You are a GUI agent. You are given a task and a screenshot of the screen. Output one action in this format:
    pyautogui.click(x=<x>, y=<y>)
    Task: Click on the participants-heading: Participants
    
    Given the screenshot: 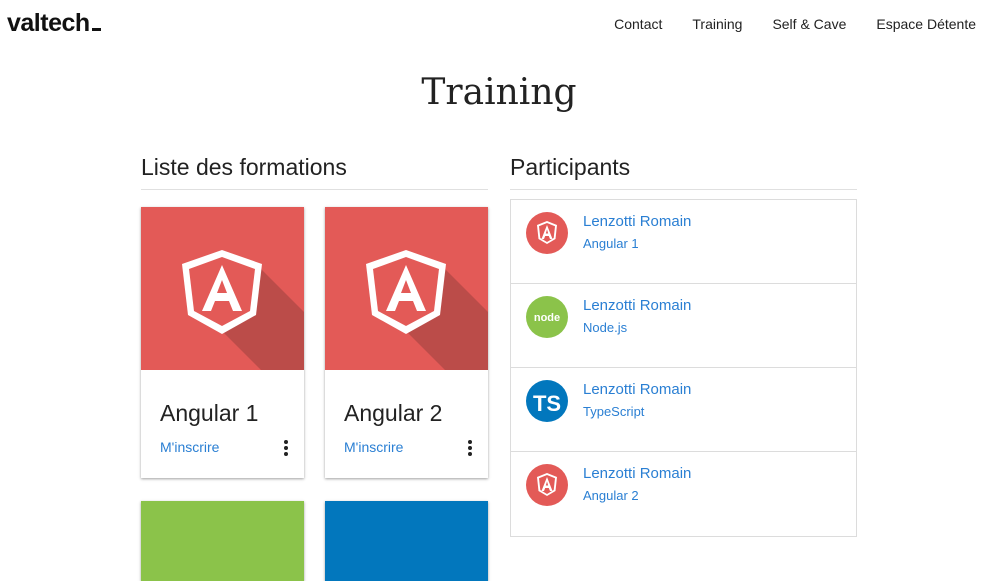 What is the action you would take?
    pyautogui.click(x=683, y=172)
    